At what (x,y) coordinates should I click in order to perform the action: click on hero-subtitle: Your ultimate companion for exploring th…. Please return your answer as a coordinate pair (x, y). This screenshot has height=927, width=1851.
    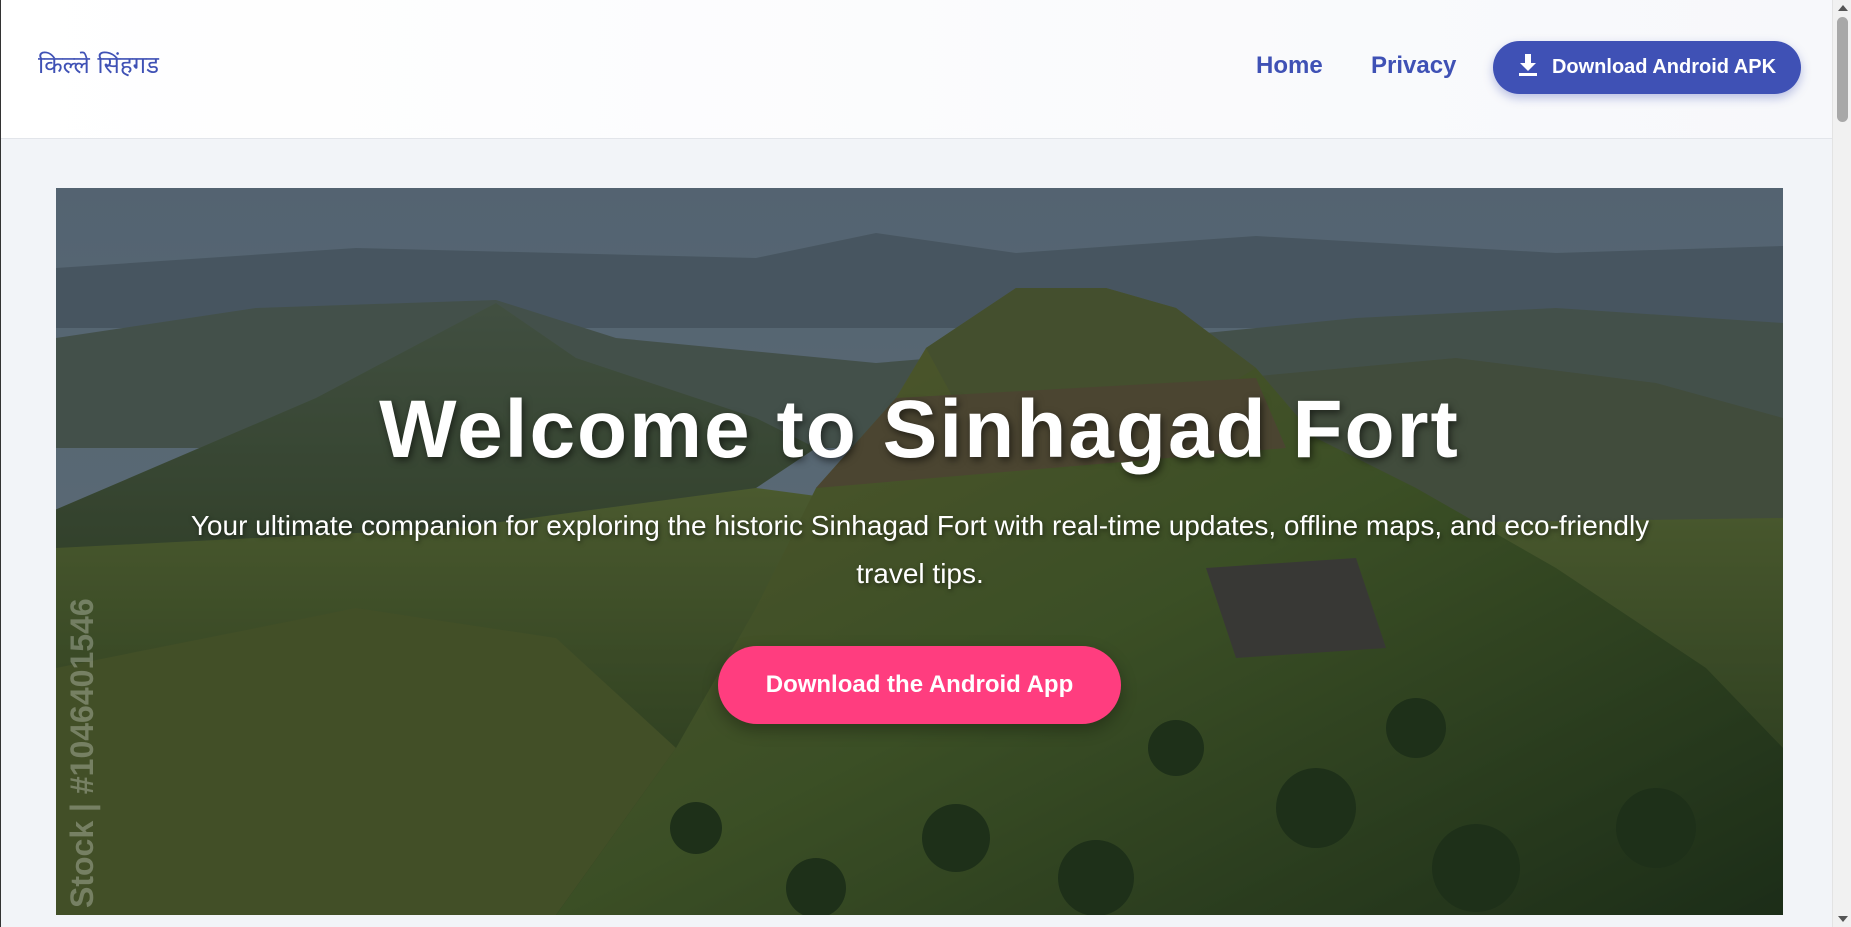
    Looking at the image, I should click on (920, 549).